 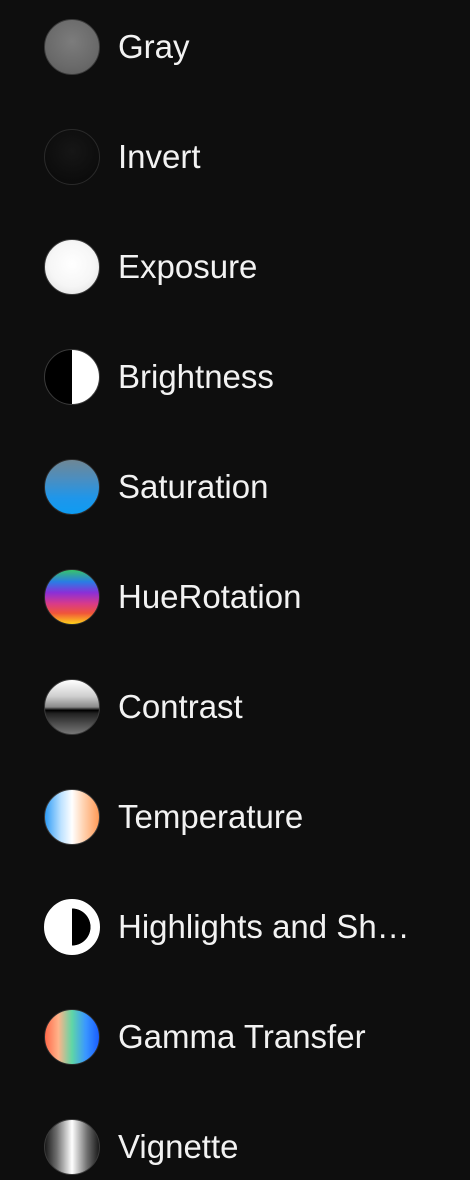 What do you see at coordinates (210, 596) in the screenshot?
I see `effect-label: HueRotation` at bounding box center [210, 596].